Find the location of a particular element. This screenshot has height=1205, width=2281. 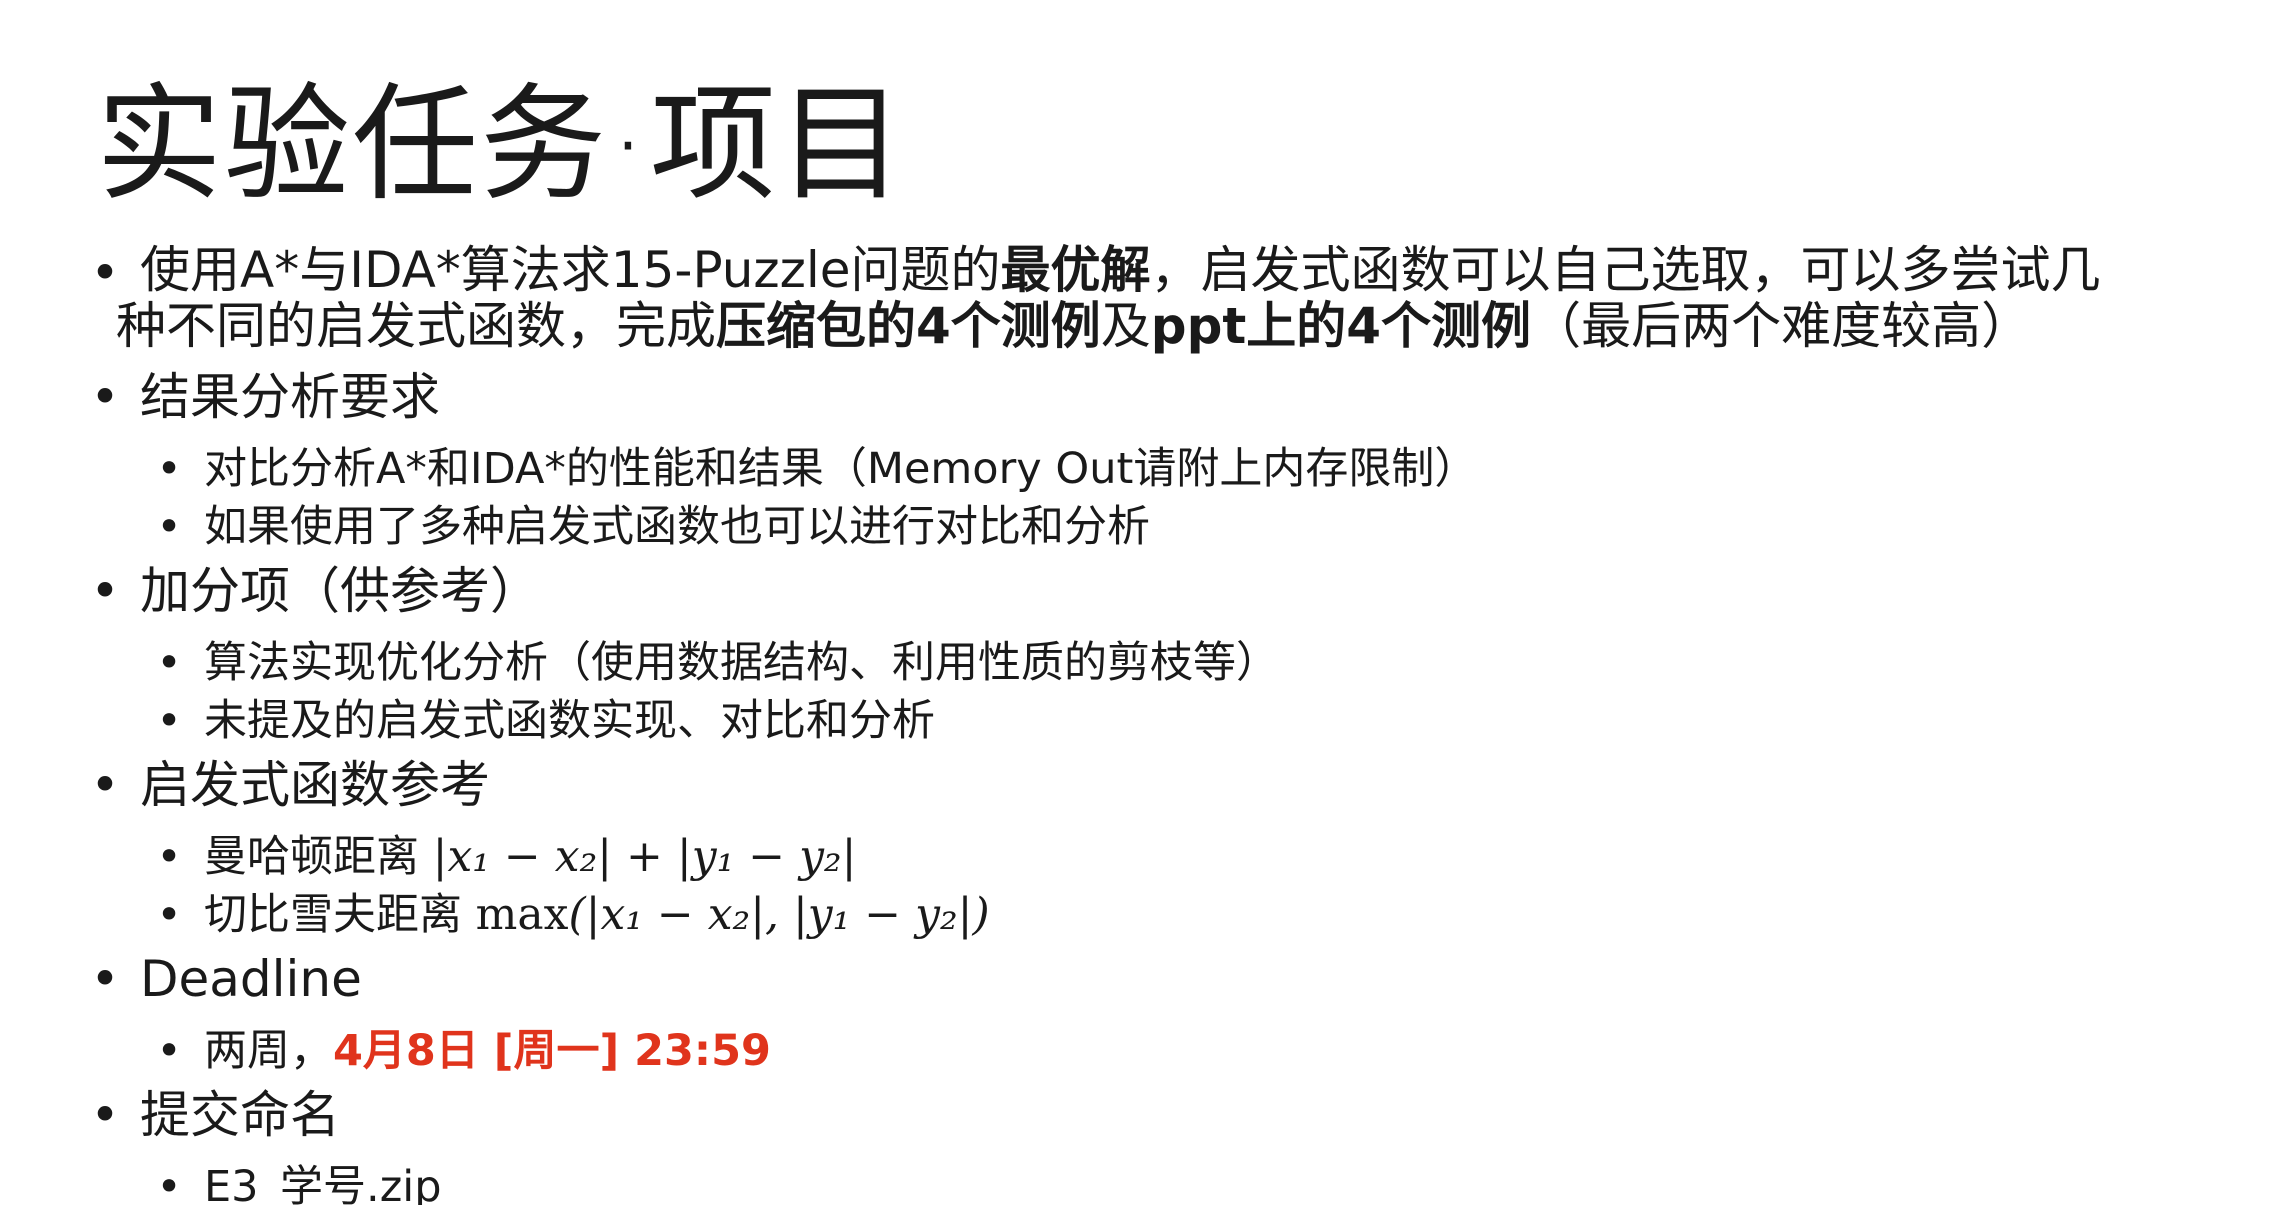

bullet-submission: • 提交命名 is located at coordinates (1170, 1115).